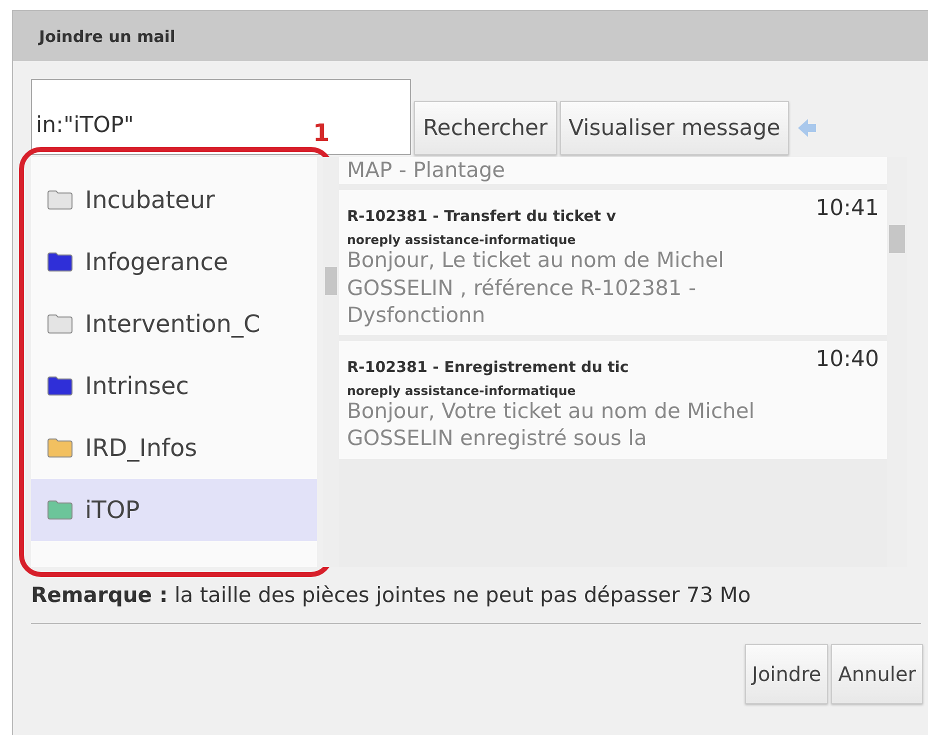  What do you see at coordinates (426, 170) in the screenshot?
I see `message-preview: MAP - Plantage` at bounding box center [426, 170].